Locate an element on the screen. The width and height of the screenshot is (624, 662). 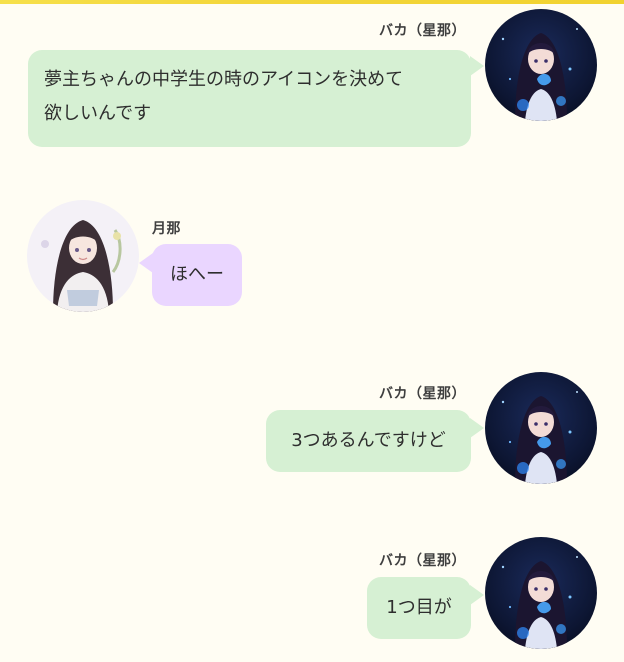
message-line: 1つ目が is located at coordinates (419, 607).